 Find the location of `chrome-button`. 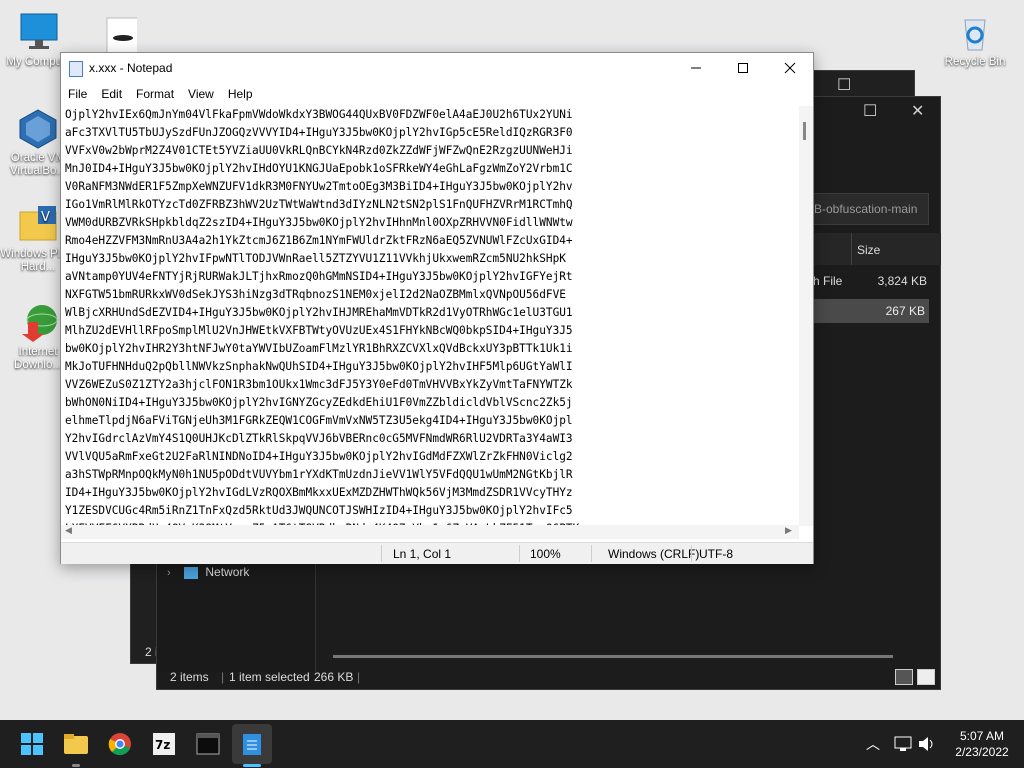

chrome-button is located at coordinates (120, 744).